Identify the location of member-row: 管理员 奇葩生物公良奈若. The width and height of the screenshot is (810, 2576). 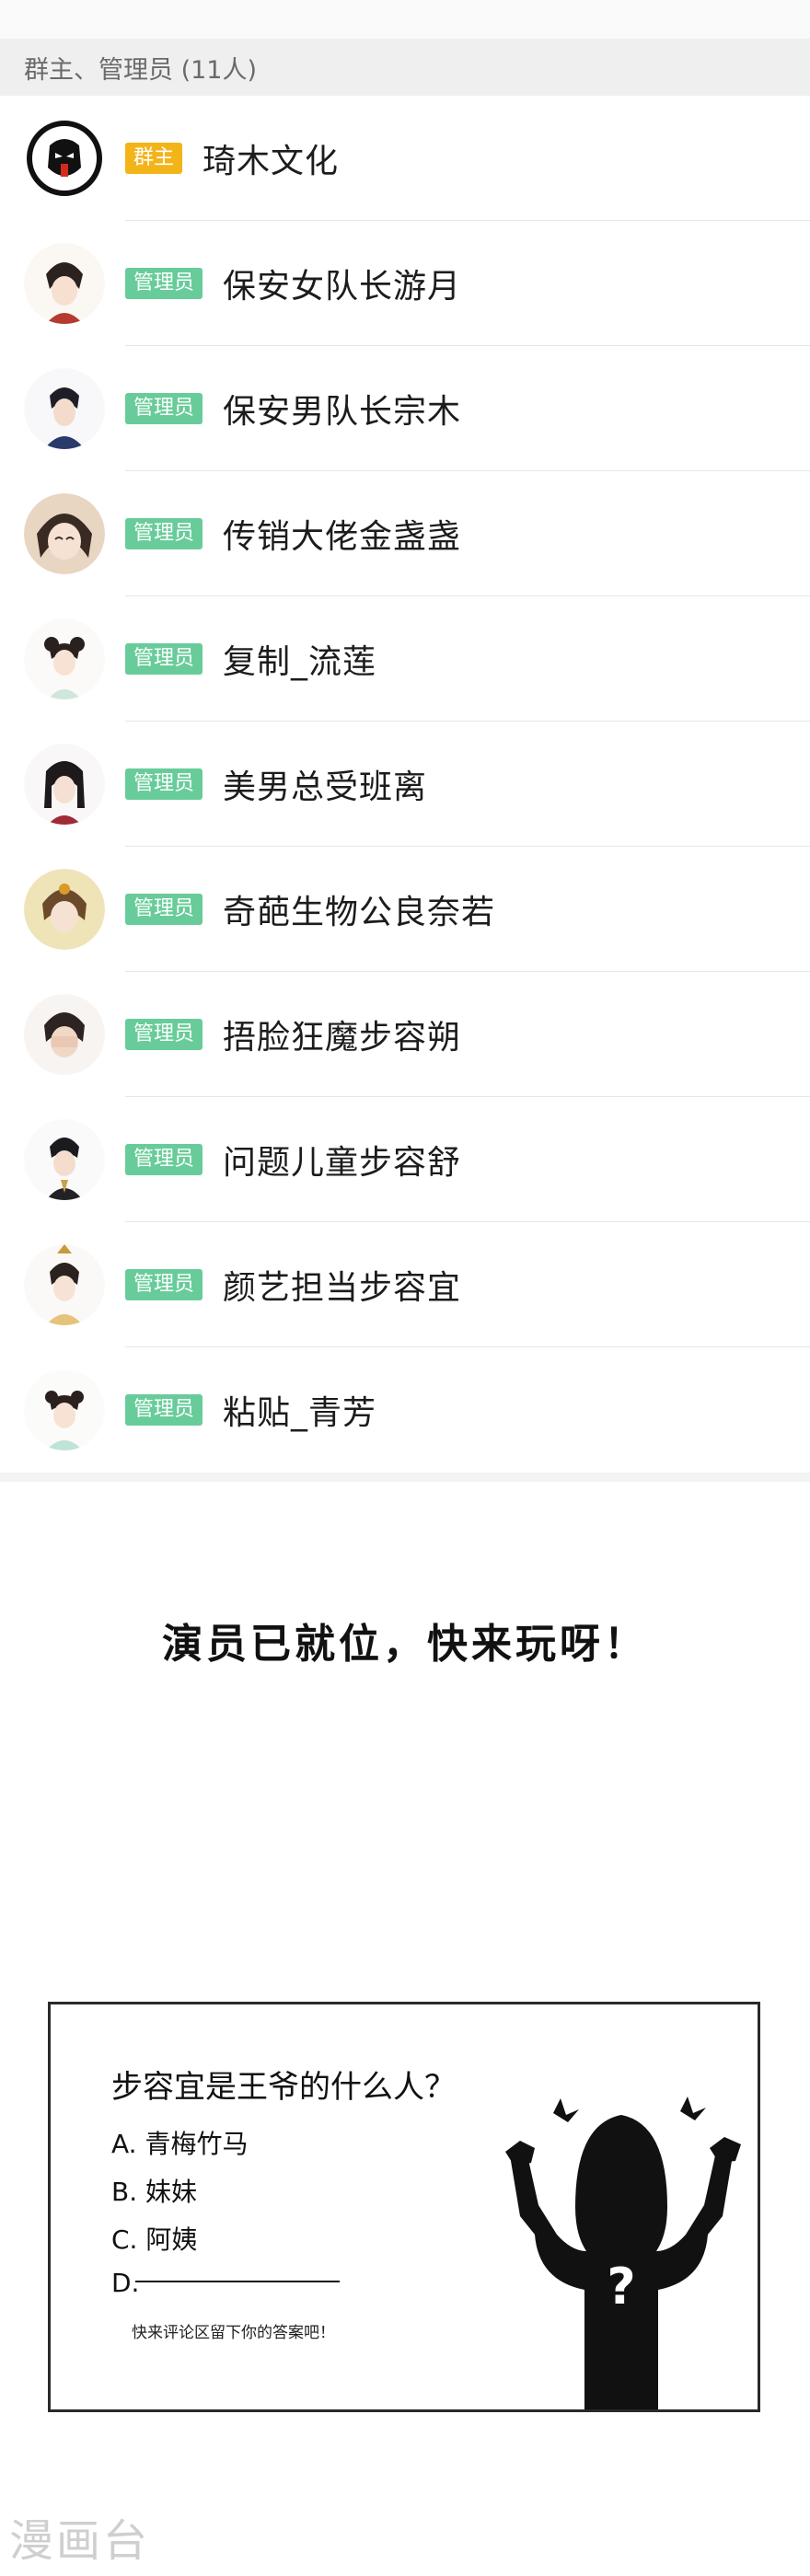
(405, 909).